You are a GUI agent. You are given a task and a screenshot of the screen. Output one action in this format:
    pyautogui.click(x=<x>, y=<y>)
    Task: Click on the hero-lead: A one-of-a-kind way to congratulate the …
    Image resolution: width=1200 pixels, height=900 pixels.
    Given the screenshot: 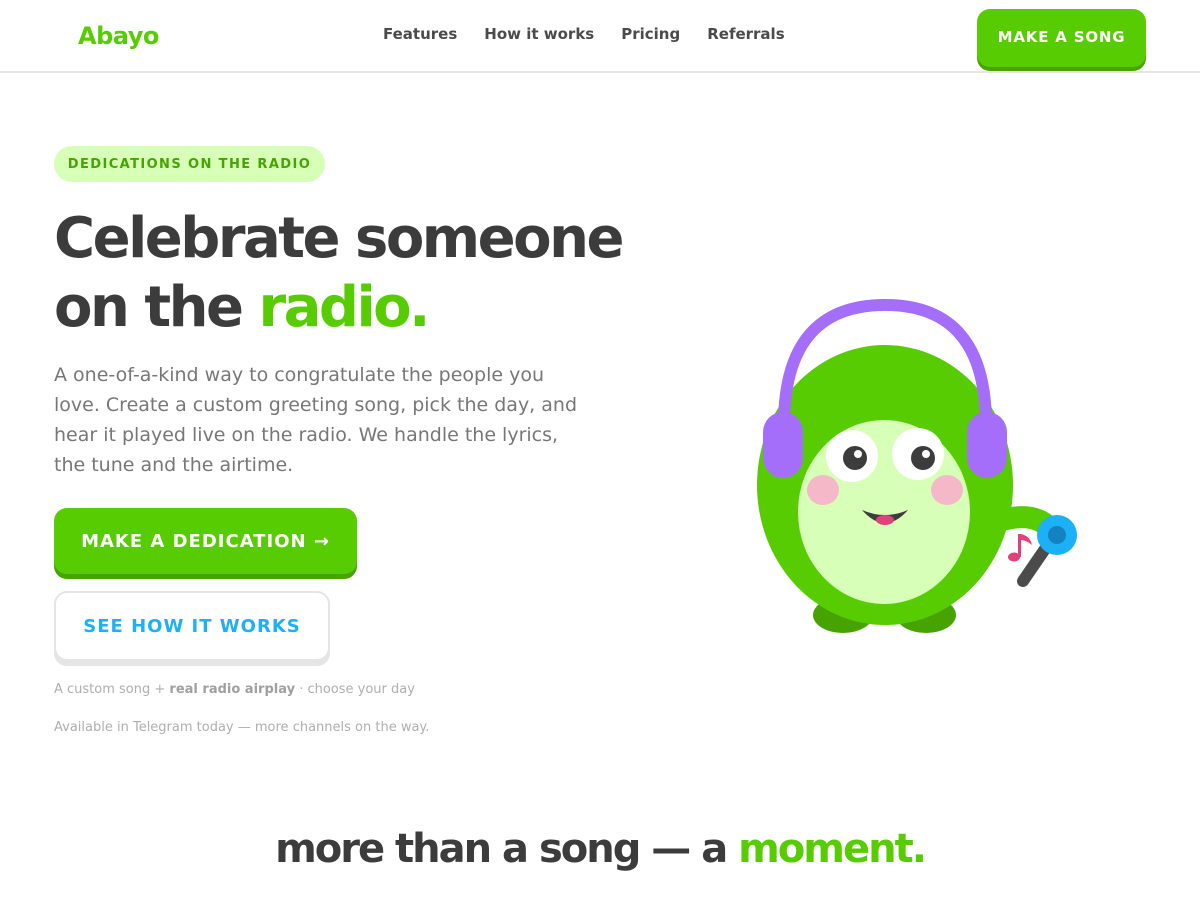 What is the action you would take?
    pyautogui.click(x=316, y=420)
    